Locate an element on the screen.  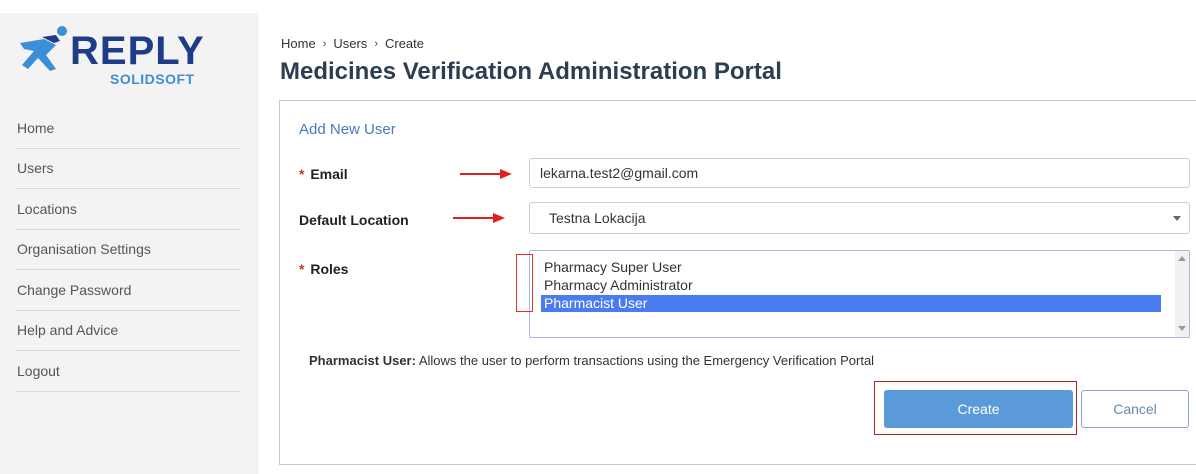
role-description-name: Pharmacist User: is located at coordinates (362, 360).